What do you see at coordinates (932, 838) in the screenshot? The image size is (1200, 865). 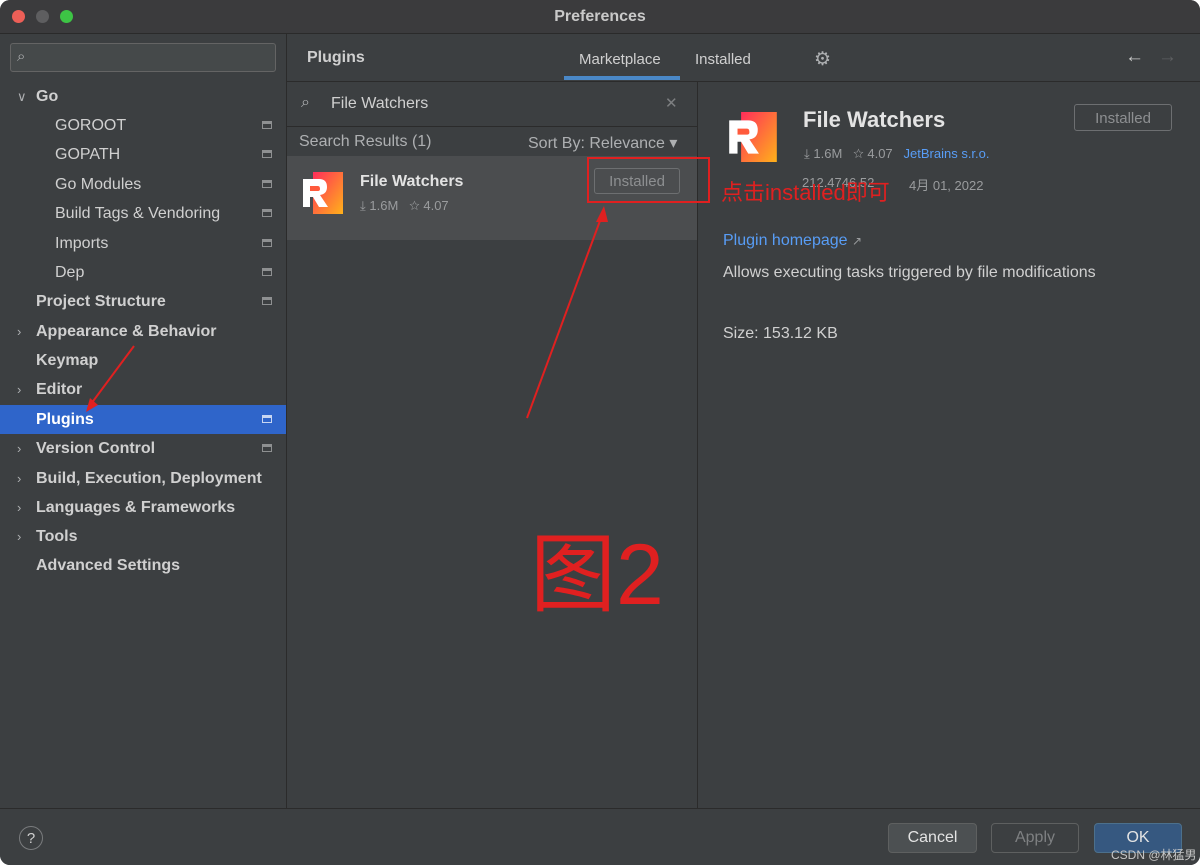 I see `cancel-button: Cancel` at bounding box center [932, 838].